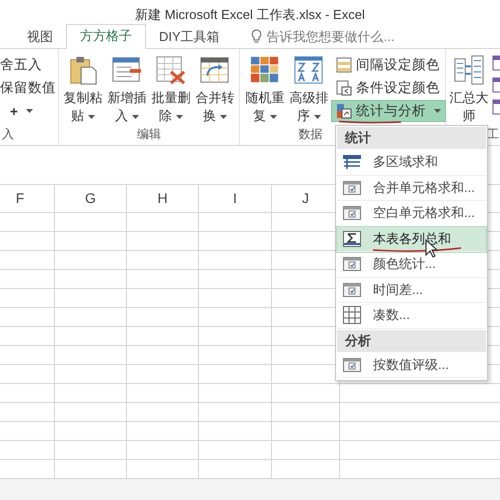  What do you see at coordinates (149, 134) in the screenshot?
I see `group-label: 编辑` at bounding box center [149, 134].